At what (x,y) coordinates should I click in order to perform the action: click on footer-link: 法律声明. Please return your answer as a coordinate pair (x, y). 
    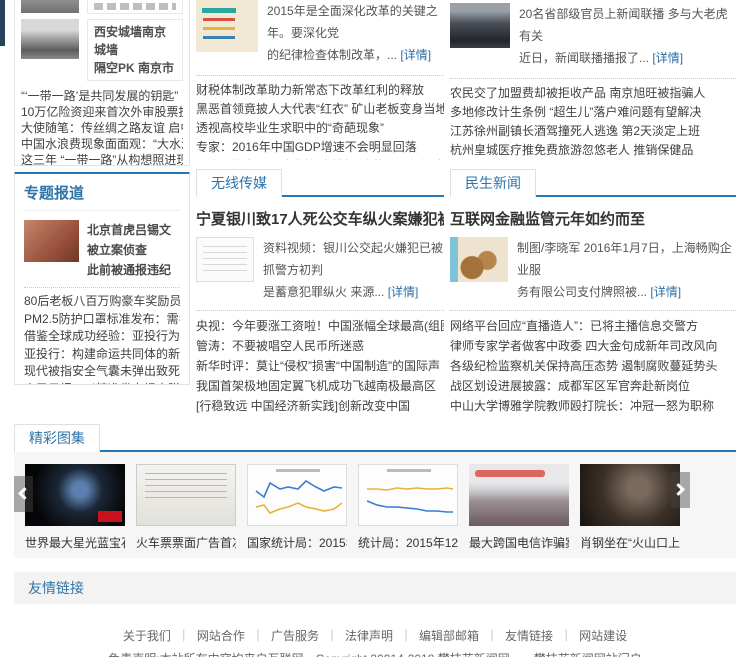
    Looking at the image, I should click on (369, 636).